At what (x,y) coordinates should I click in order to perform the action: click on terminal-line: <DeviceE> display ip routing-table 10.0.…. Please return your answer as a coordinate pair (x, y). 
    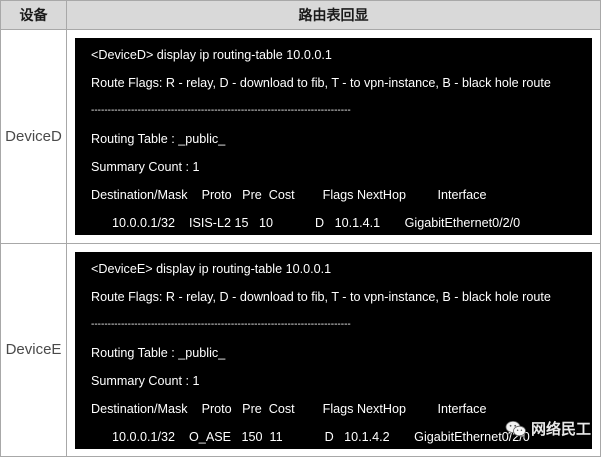
    Looking at the image, I should click on (211, 268).